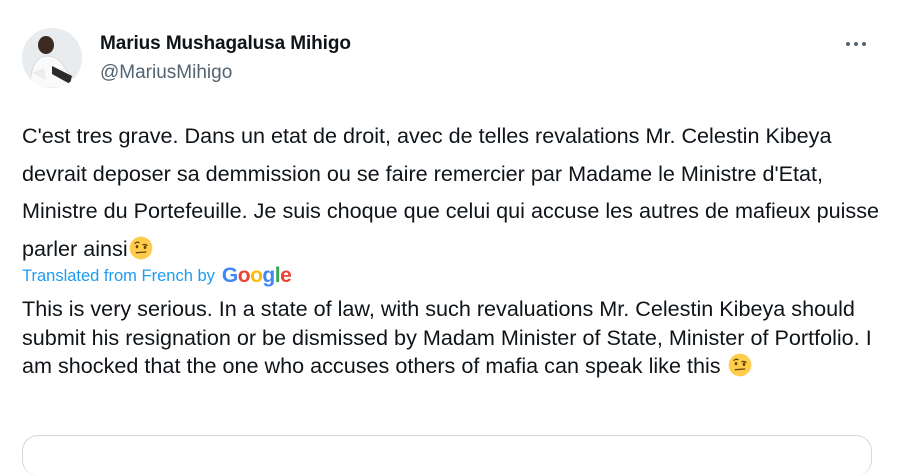 The height and width of the screenshot is (476, 912). I want to click on author-name: Marius Mushagalusa Mihigo, so click(225, 44).